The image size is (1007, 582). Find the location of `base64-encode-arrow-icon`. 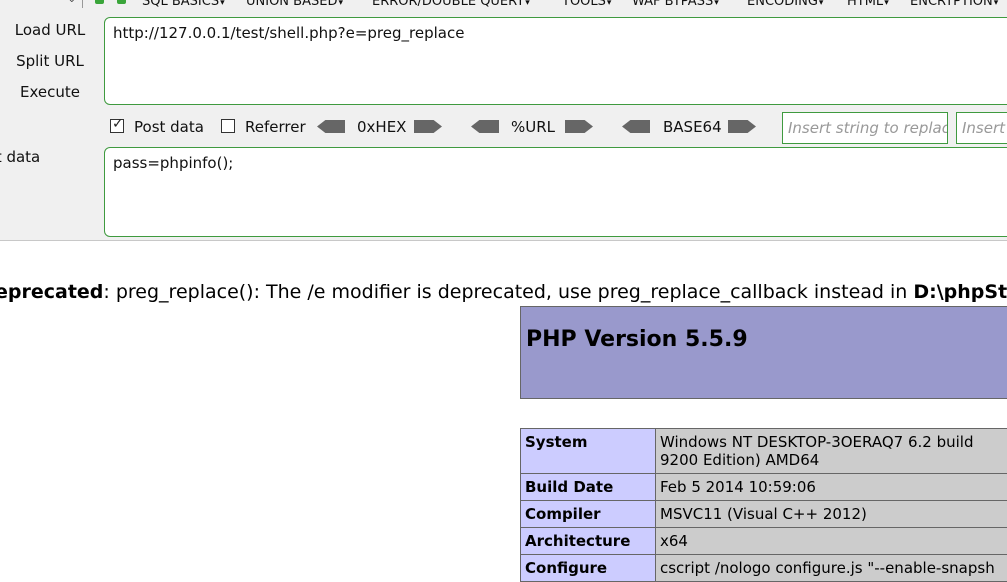

base64-encode-arrow-icon is located at coordinates (742, 126).